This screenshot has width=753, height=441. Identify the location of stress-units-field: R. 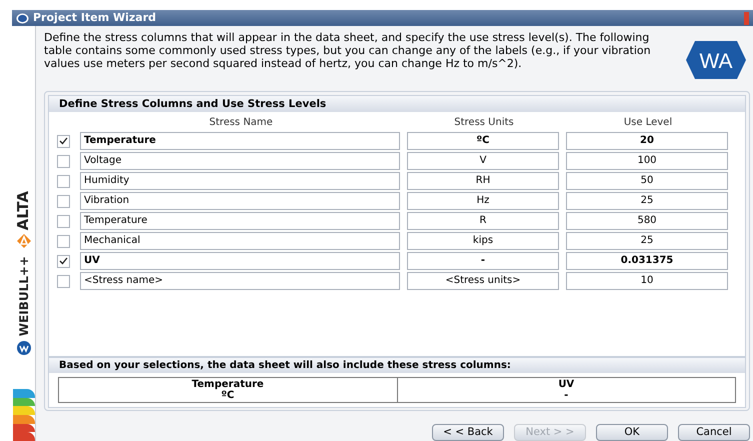
(483, 221).